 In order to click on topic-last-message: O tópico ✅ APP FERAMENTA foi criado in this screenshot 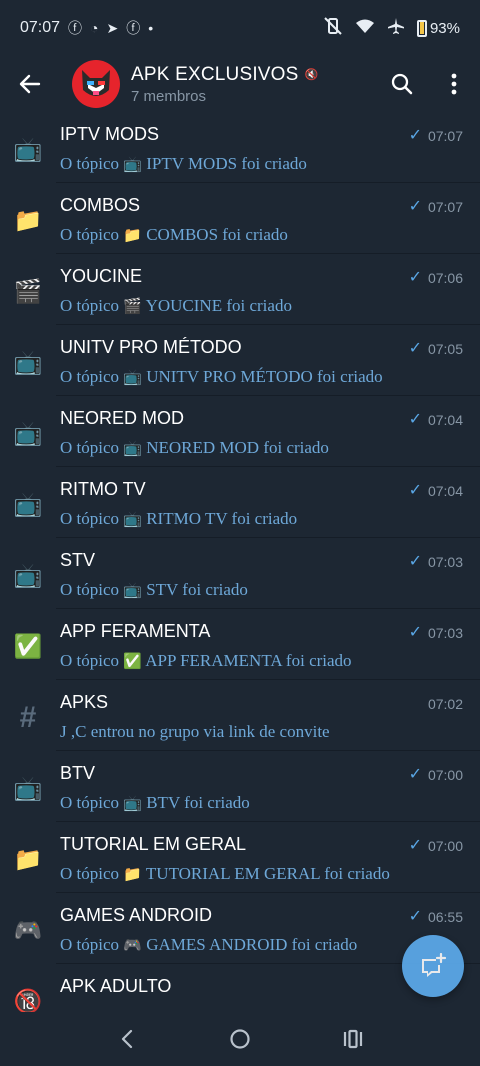, I will do `click(206, 661)`.